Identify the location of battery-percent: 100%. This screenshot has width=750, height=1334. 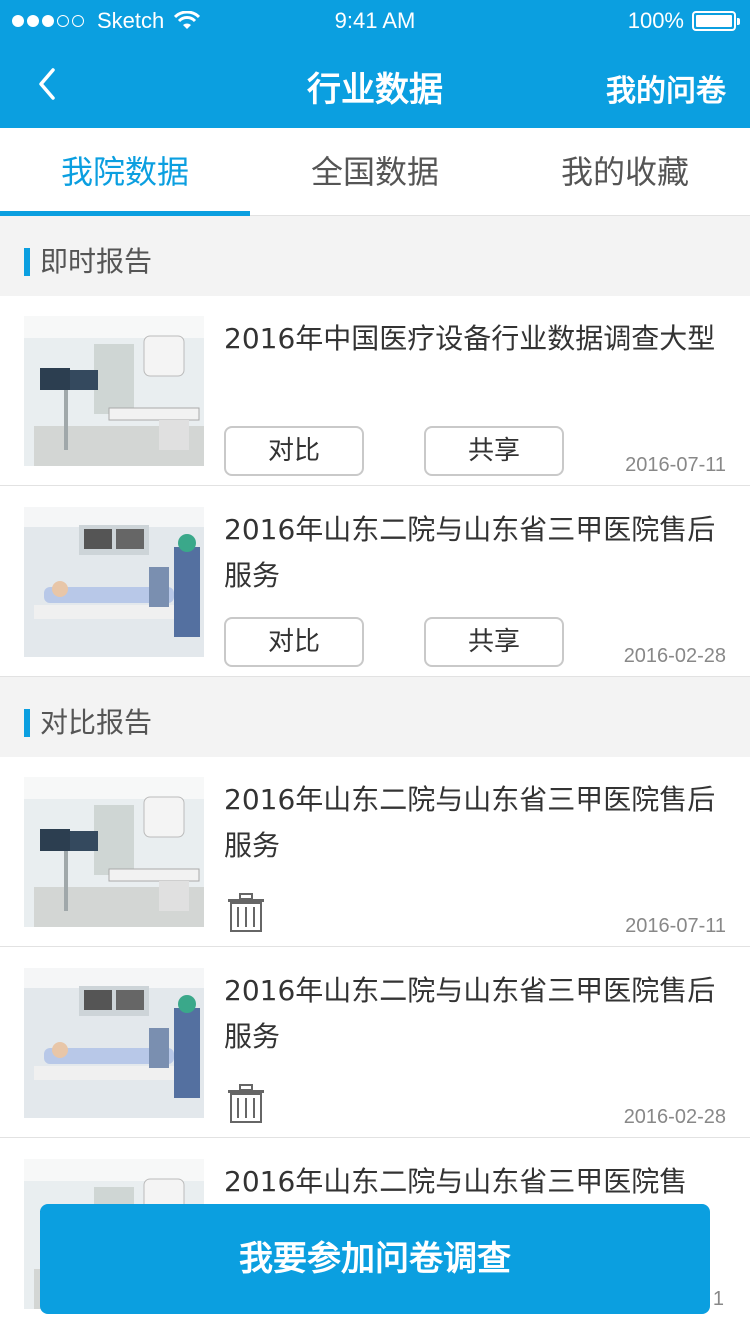
(655, 20).